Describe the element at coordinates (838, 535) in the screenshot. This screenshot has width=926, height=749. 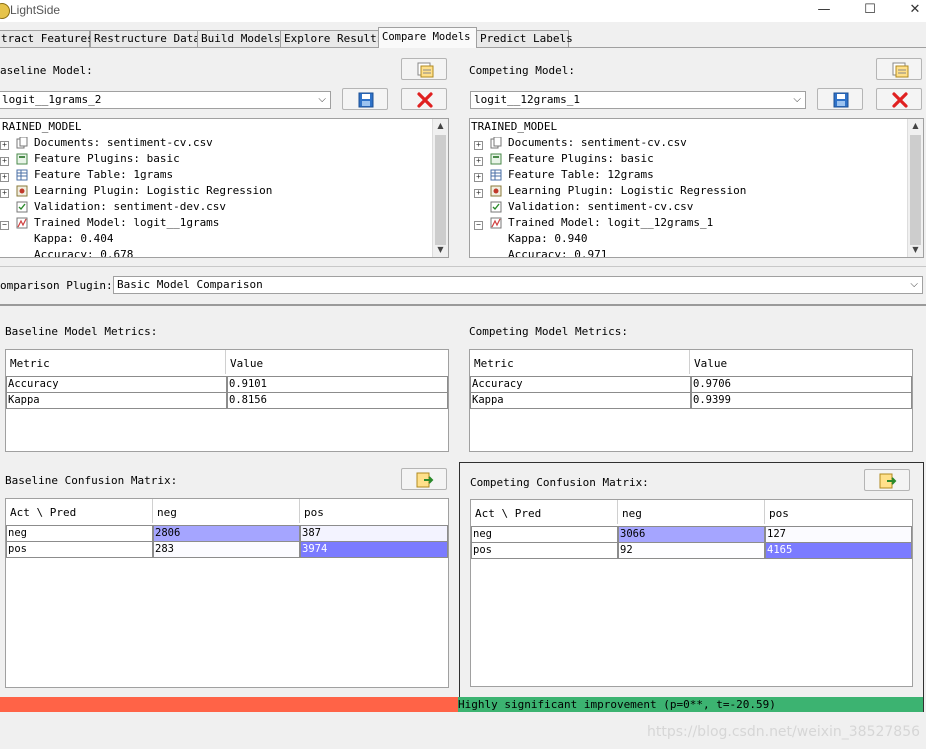
I see `confusion-cell: 127` at that location.